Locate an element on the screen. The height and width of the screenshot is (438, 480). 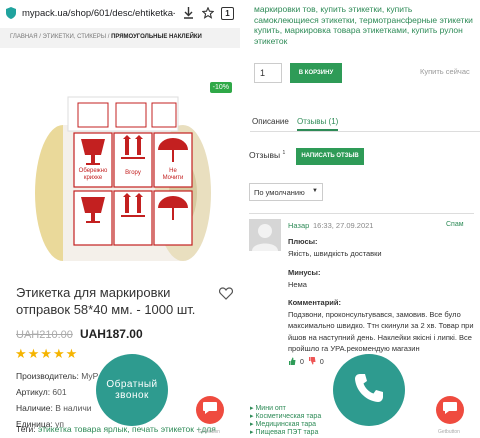
svg-text: крихке is located at coordinates (93, 178).